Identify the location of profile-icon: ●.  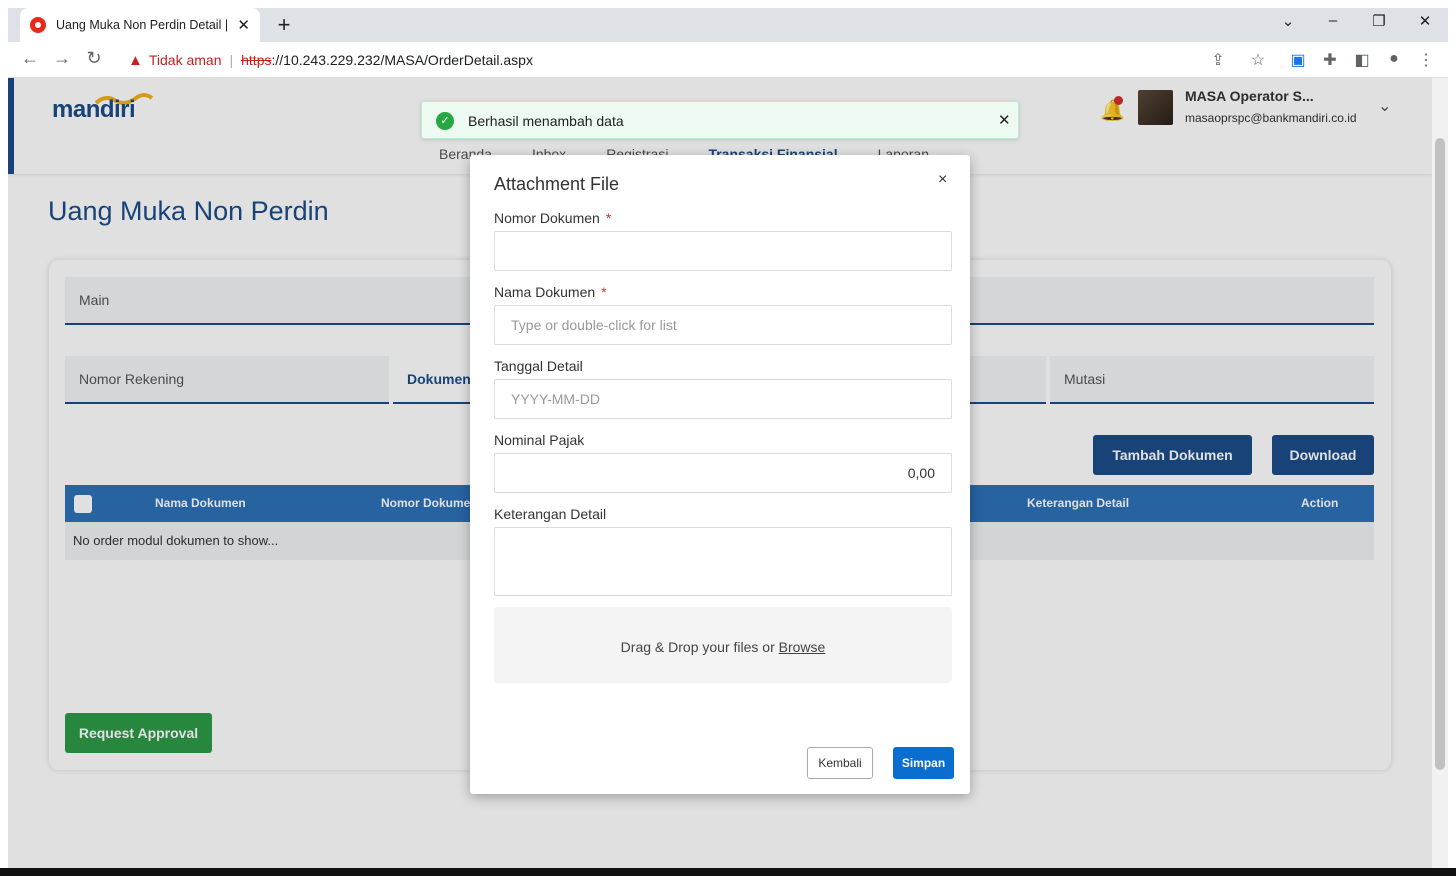
(1394, 59).